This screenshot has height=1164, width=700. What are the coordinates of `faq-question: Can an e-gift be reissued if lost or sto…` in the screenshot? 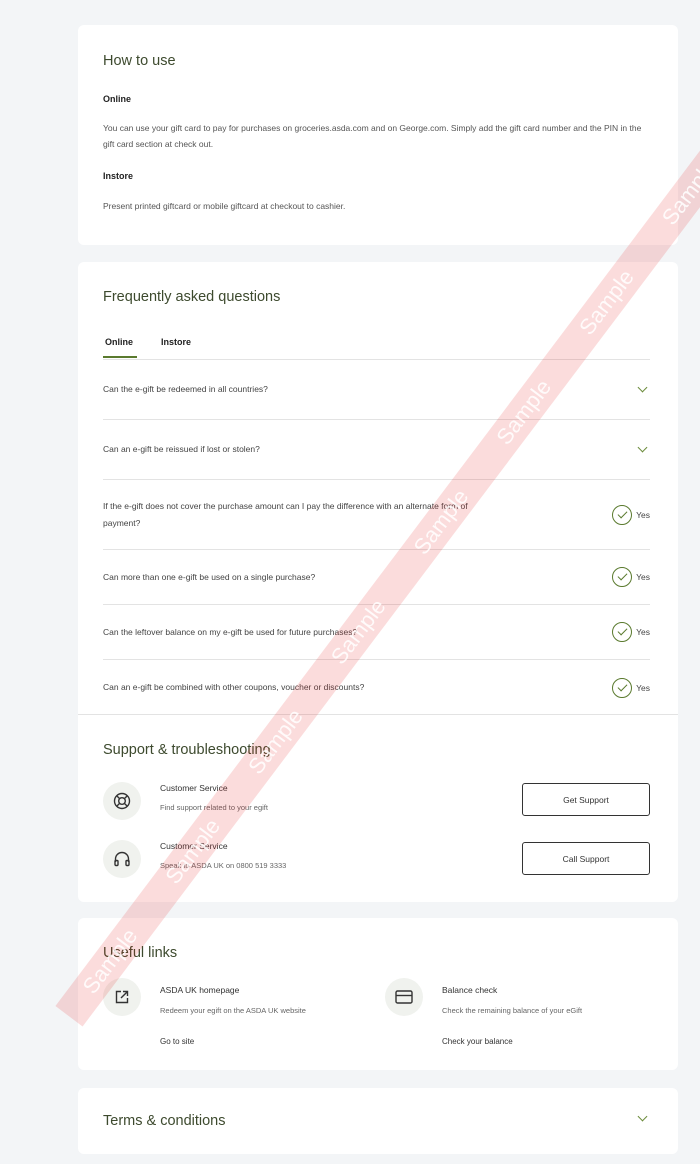 It's located at (181, 449).